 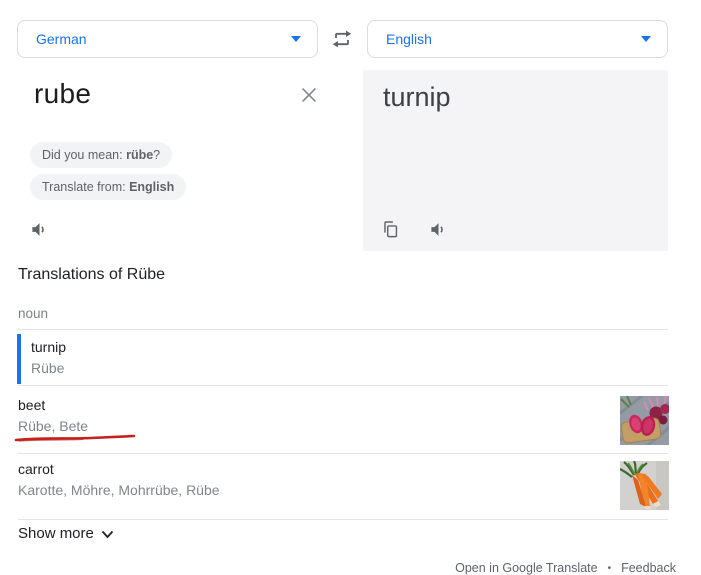 I want to click on copy-icon, so click(x=391, y=229).